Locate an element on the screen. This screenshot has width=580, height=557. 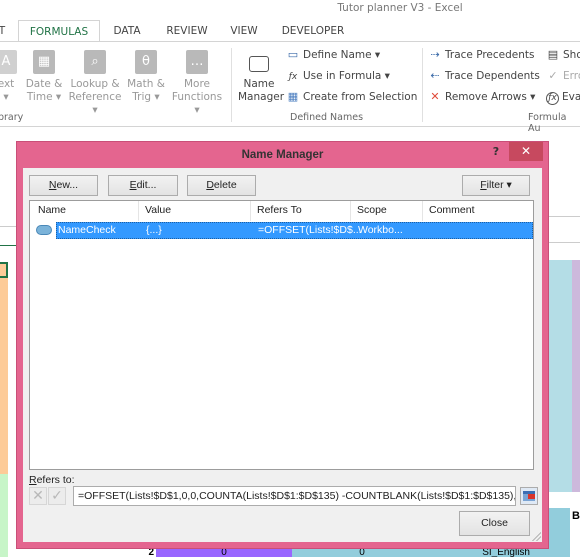
define-name-button: ▭ Define Name ▾ is located at coordinates (333, 55).